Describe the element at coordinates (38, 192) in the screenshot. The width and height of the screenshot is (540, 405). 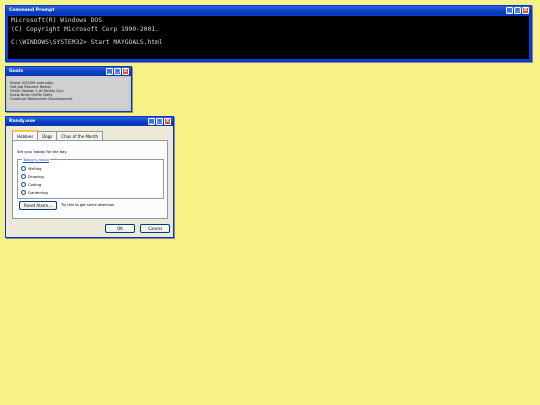
I see `radio-label: Gardening` at that location.